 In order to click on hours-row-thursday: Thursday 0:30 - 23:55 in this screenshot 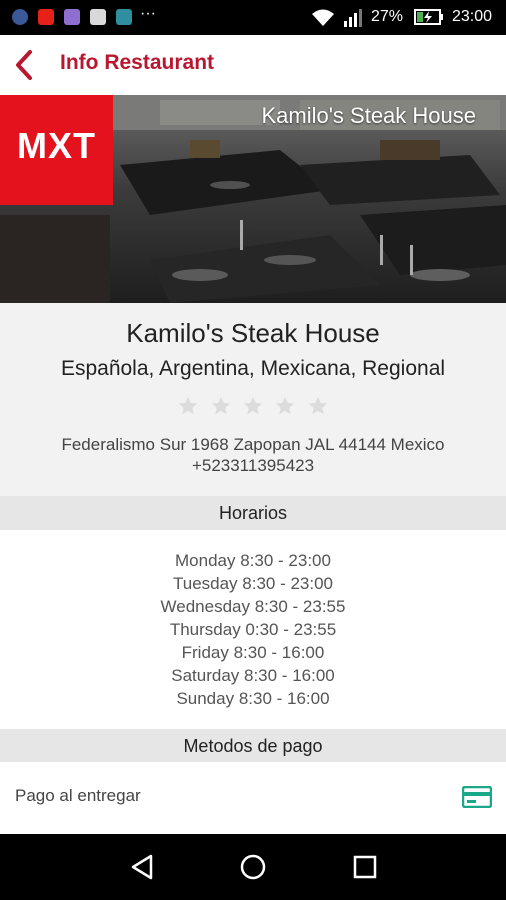, I will do `click(253, 629)`.